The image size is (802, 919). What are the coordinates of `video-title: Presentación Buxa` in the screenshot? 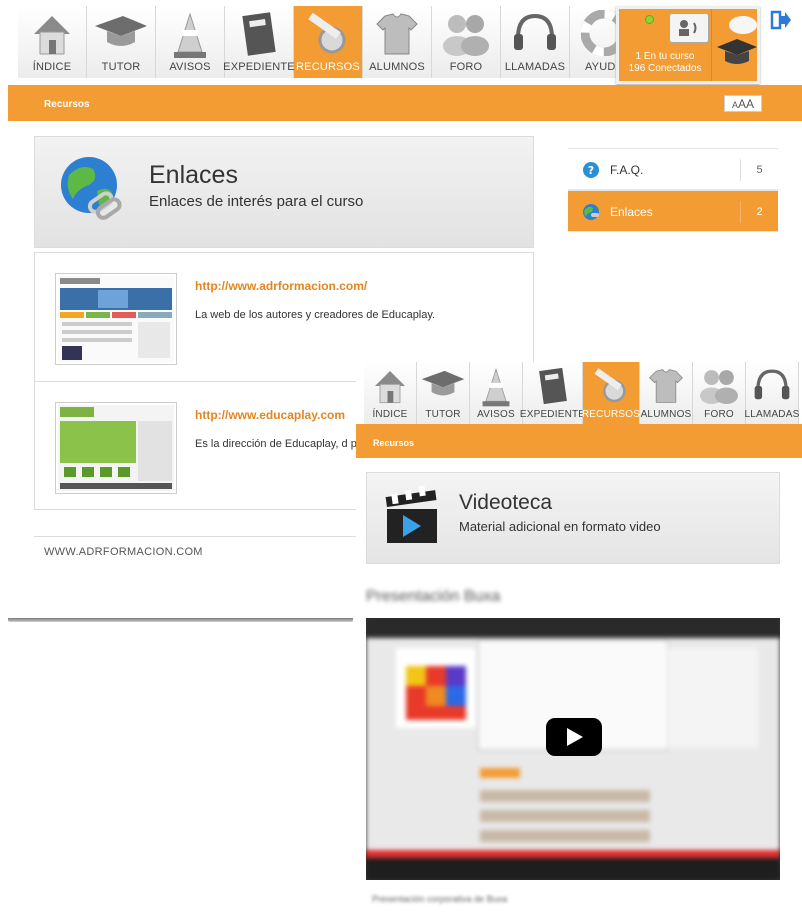 It's located at (433, 596).